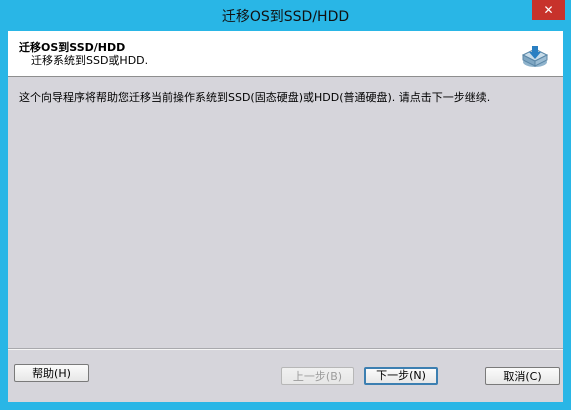  Describe the element at coordinates (90, 60) in the screenshot. I see `header-subtitle: 迁移系统到SSD或HDD.` at that location.